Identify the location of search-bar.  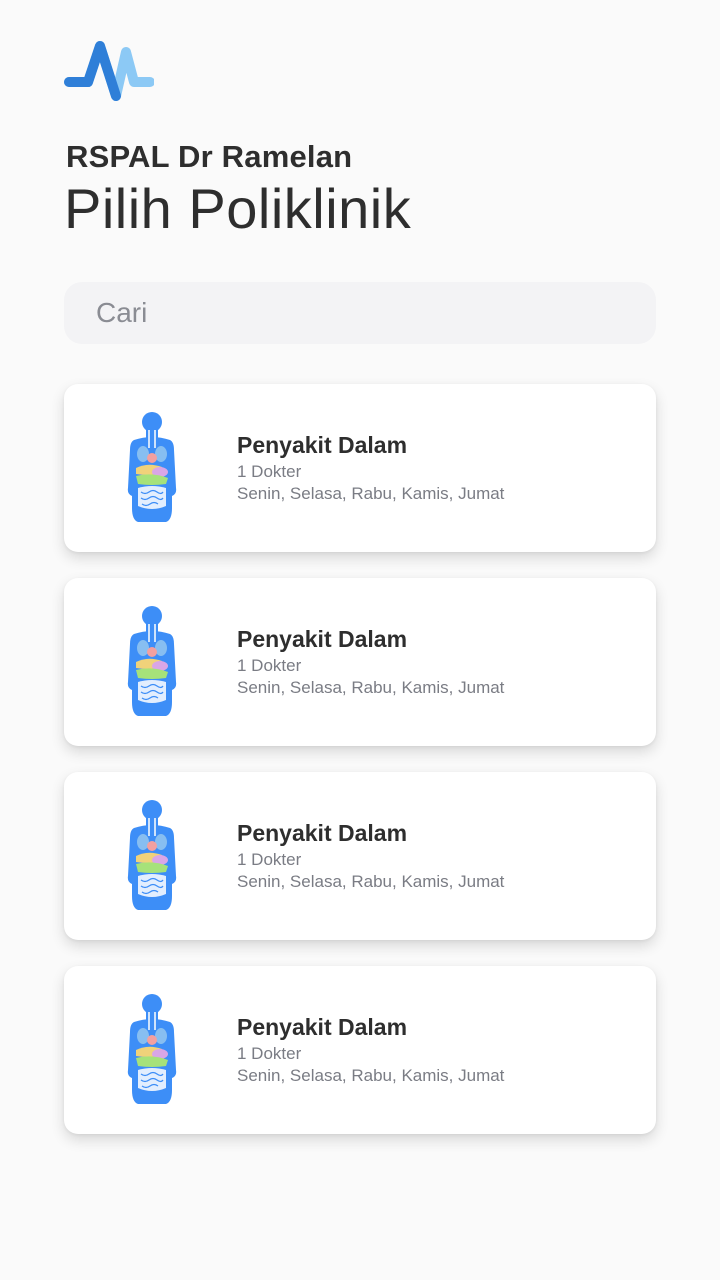
(360, 313).